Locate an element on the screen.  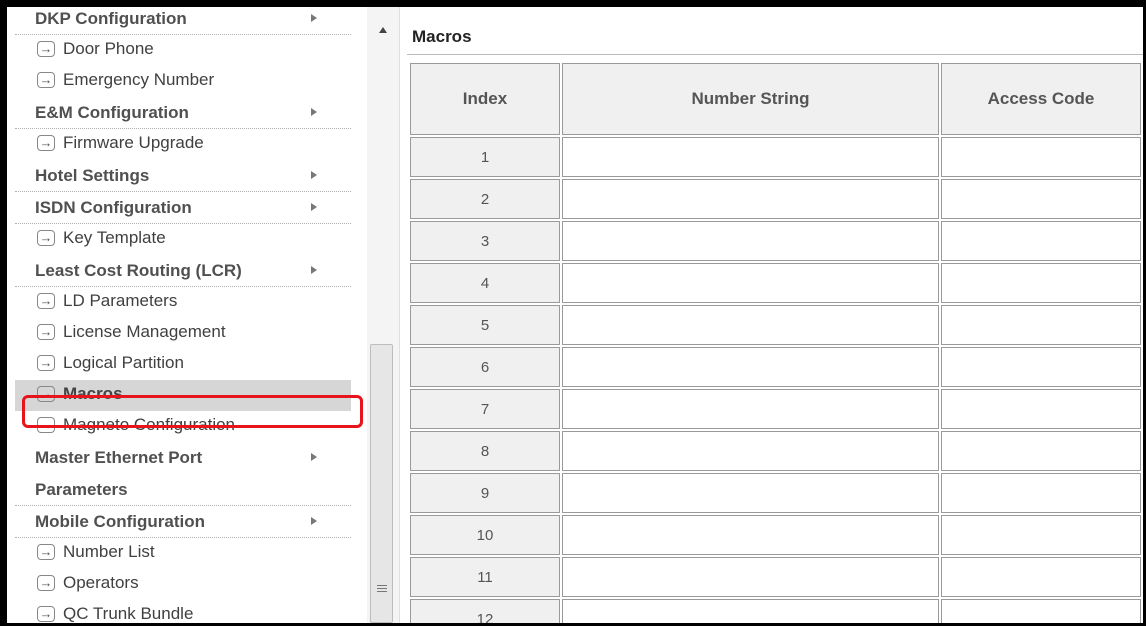
sidebar-item-e-m-configuration: E&M Configuration is located at coordinates (183, 113).